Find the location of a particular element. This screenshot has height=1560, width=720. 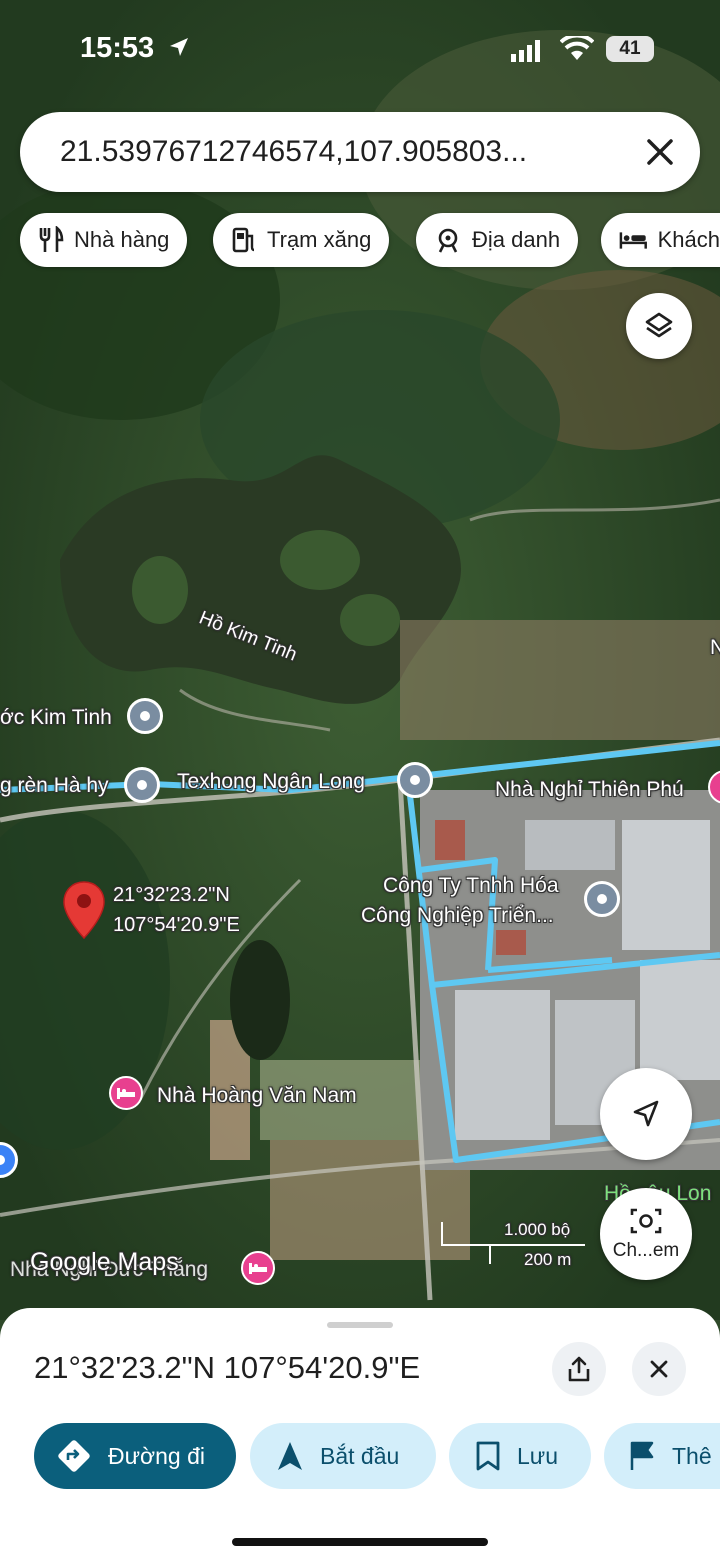

hotel-marker-duc-thang is located at coordinates (258, 1268).